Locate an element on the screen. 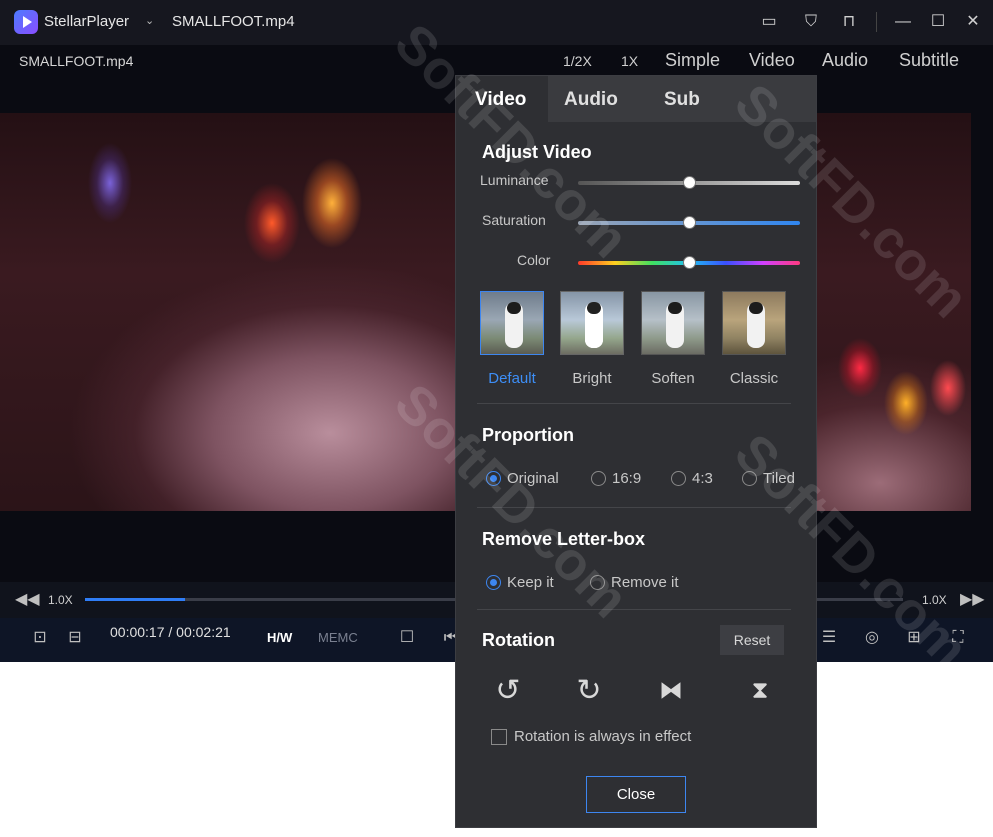 Image resolution: width=993 pixels, height=837 pixels. proportion-tiled-radio: Tiled is located at coordinates (768, 478).